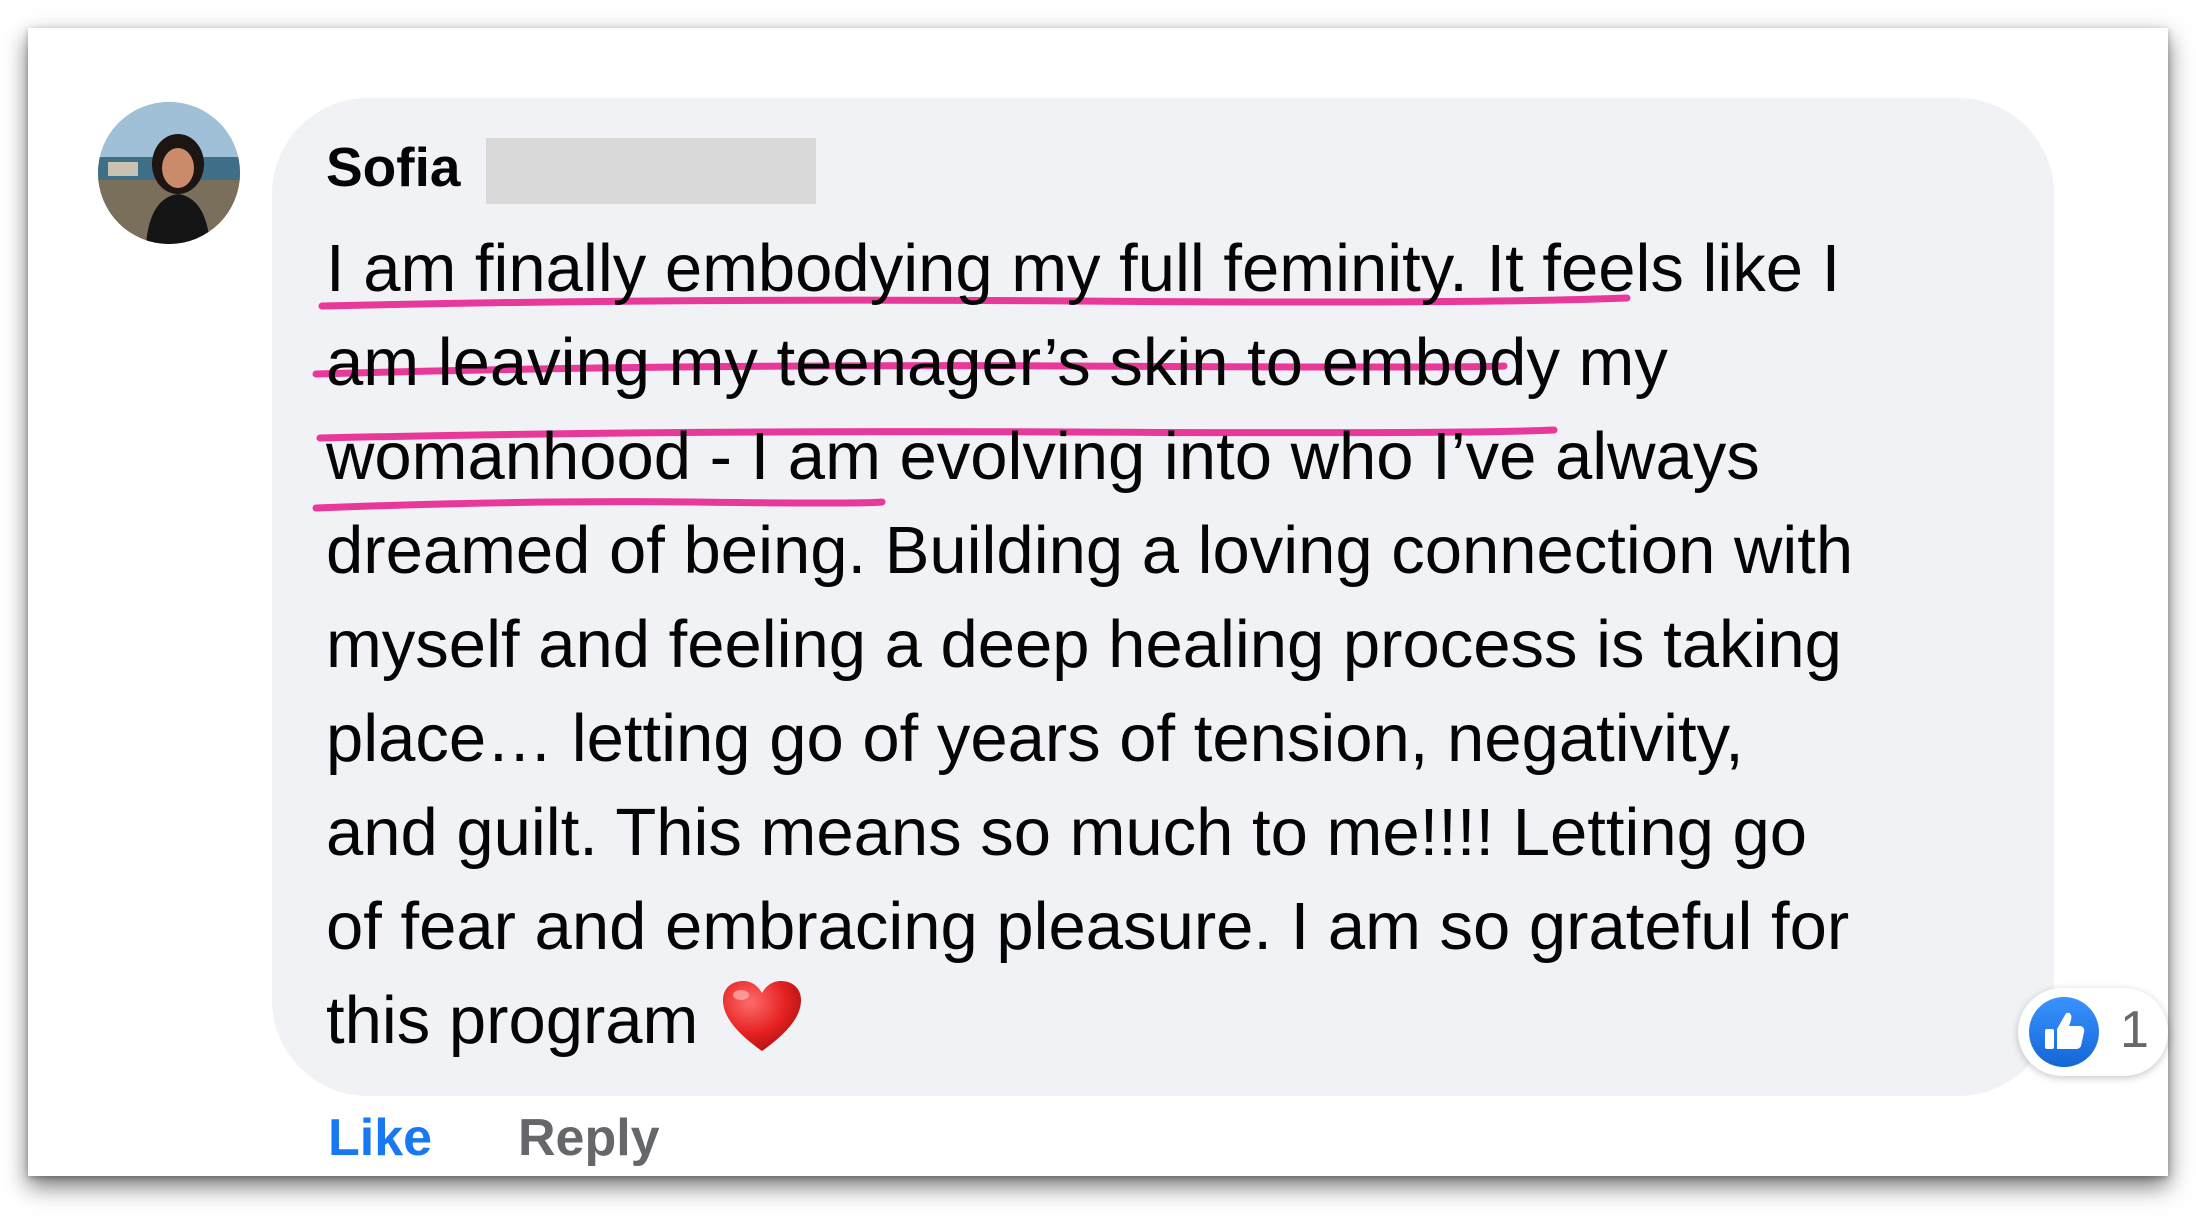 This screenshot has width=2196, height=1222. What do you see at coordinates (380, 1138) in the screenshot?
I see `like-button: Like` at bounding box center [380, 1138].